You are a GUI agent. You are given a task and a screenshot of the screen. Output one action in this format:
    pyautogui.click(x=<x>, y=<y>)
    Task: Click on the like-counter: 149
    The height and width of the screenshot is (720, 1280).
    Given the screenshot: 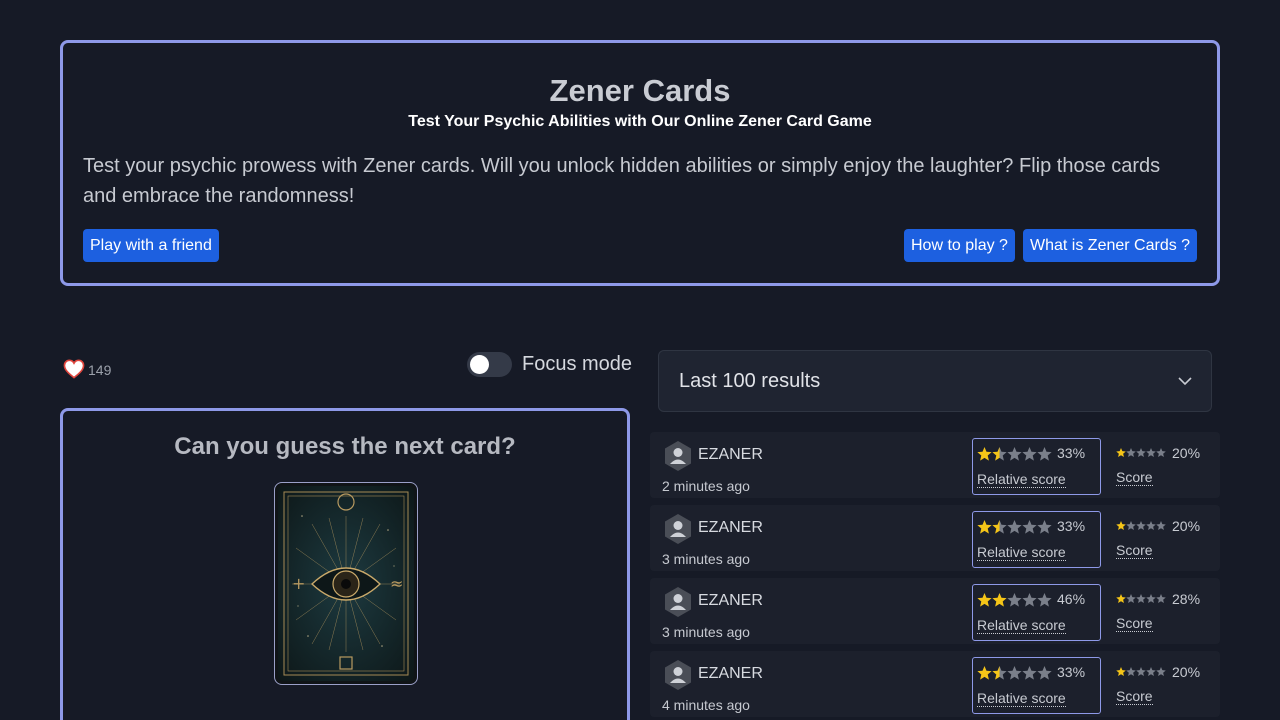 What is the action you would take?
    pyautogui.click(x=87, y=369)
    